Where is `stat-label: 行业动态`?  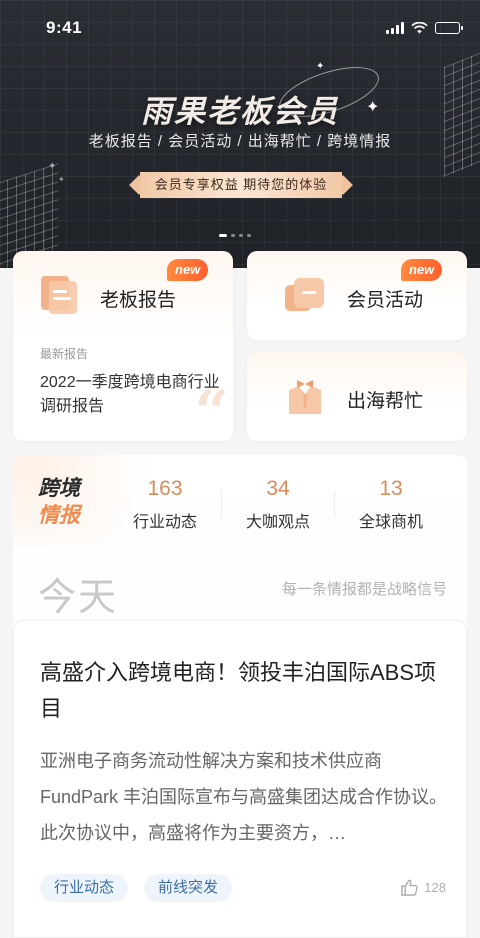 stat-label: 行业动态 is located at coordinates (164, 522).